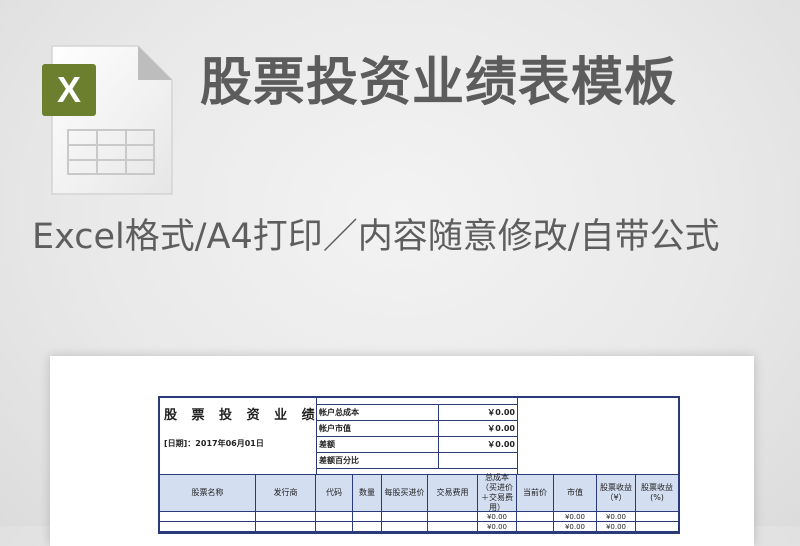 The width and height of the screenshot is (800, 546). Describe the element at coordinates (439, 83) in the screenshot. I see `page-title: 股票投资业绩表模板` at that location.